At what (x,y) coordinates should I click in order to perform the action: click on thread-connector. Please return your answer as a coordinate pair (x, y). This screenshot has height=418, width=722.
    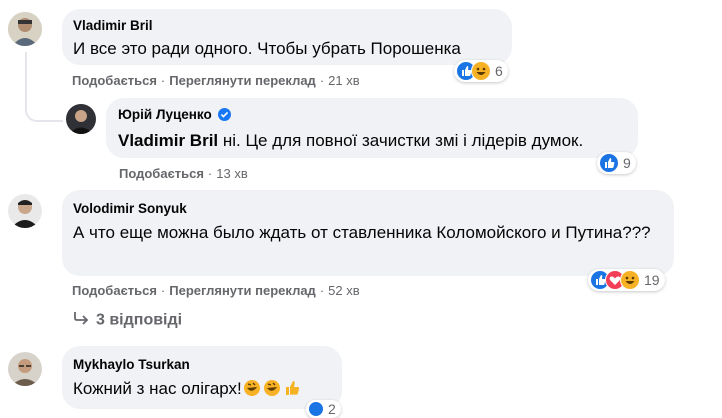
    Looking at the image, I should click on (44, 87).